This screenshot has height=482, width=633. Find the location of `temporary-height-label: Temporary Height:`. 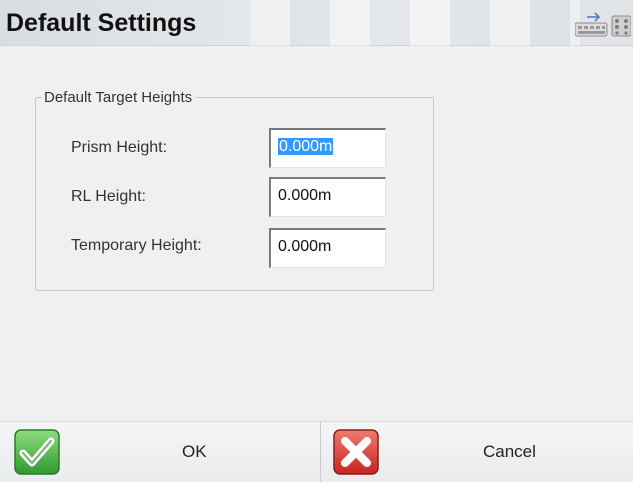

temporary-height-label: Temporary Height: is located at coordinates (136, 245).